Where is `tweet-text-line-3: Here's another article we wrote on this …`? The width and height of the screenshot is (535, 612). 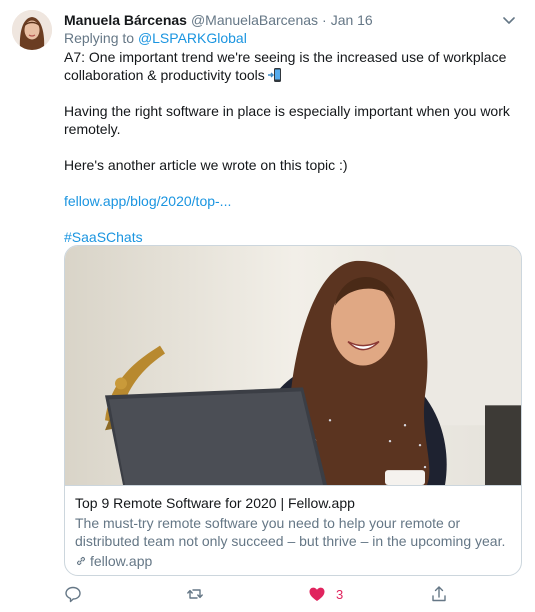 tweet-text-line-3: Here's another article we wrote on this … is located at coordinates (206, 165).